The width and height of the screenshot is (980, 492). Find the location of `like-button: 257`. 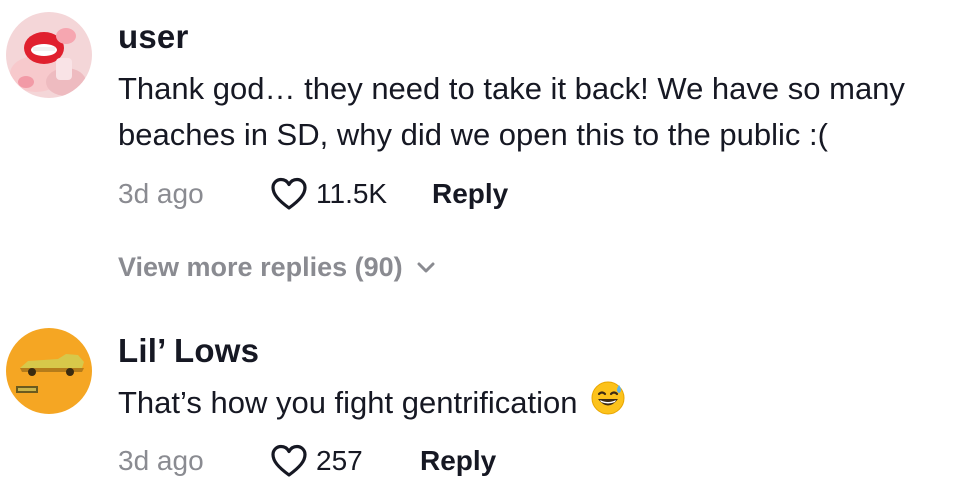

like-button: 257 is located at coordinates (316, 461).